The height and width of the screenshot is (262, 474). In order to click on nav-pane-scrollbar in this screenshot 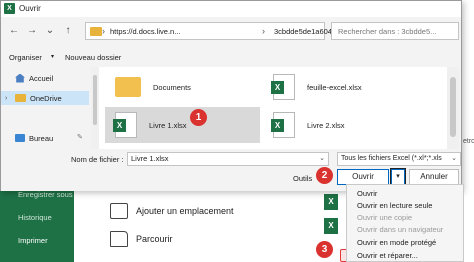, I will do `click(95, 108)`.